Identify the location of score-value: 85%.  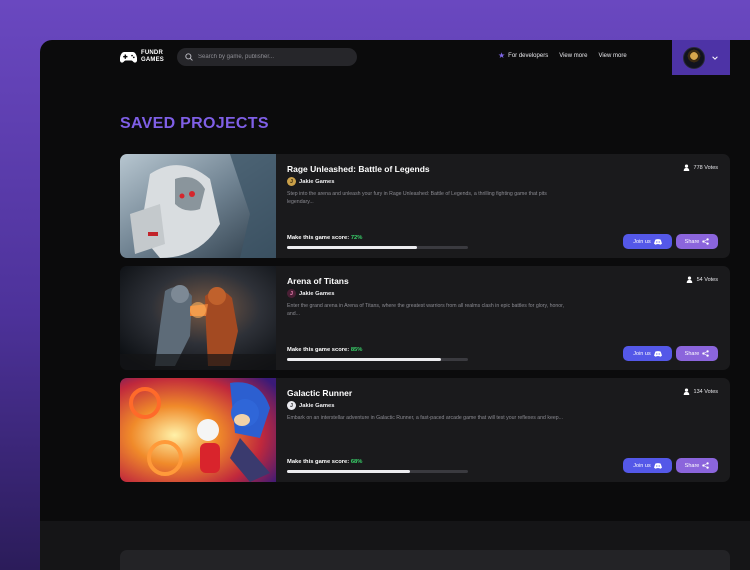
(356, 350).